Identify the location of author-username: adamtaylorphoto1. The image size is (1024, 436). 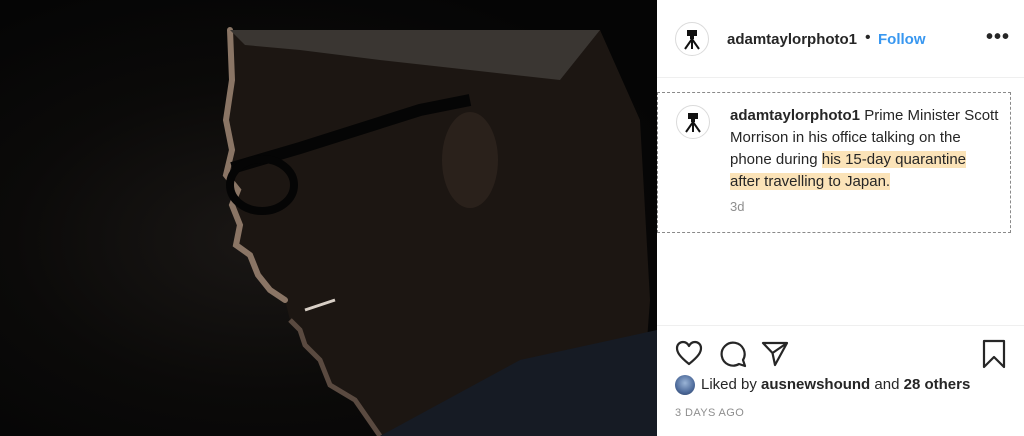
(792, 39).